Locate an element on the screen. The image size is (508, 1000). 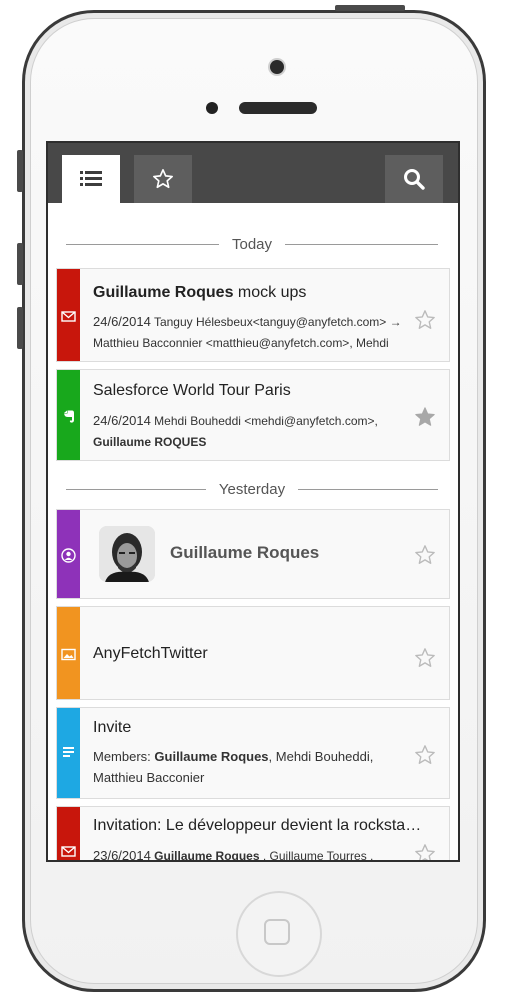
volume-up-button is located at coordinates (20, 264).